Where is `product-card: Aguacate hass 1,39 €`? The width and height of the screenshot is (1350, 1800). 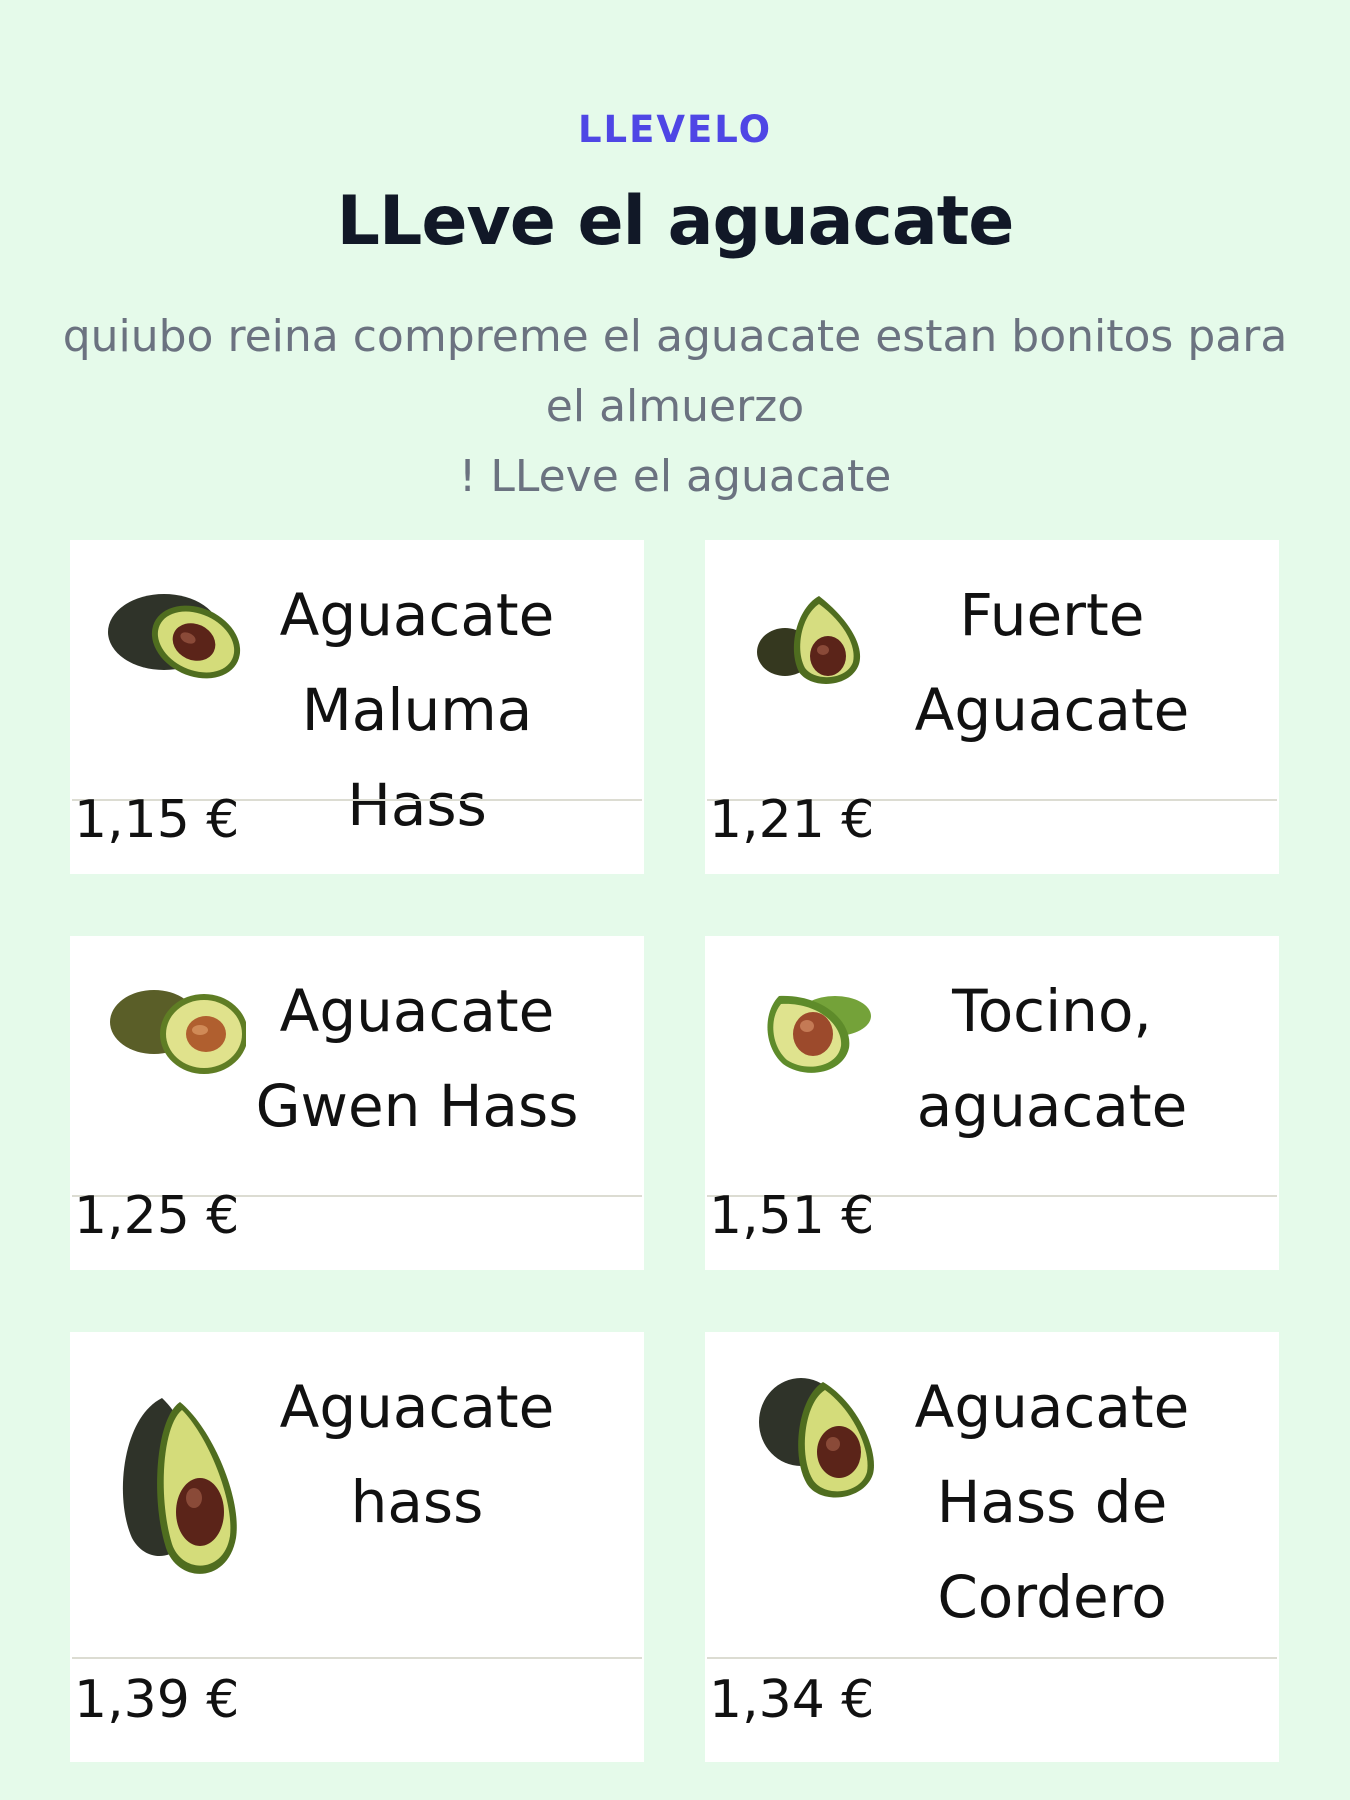 product-card: Aguacate hass 1,39 € is located at coordinates (357, 1547).